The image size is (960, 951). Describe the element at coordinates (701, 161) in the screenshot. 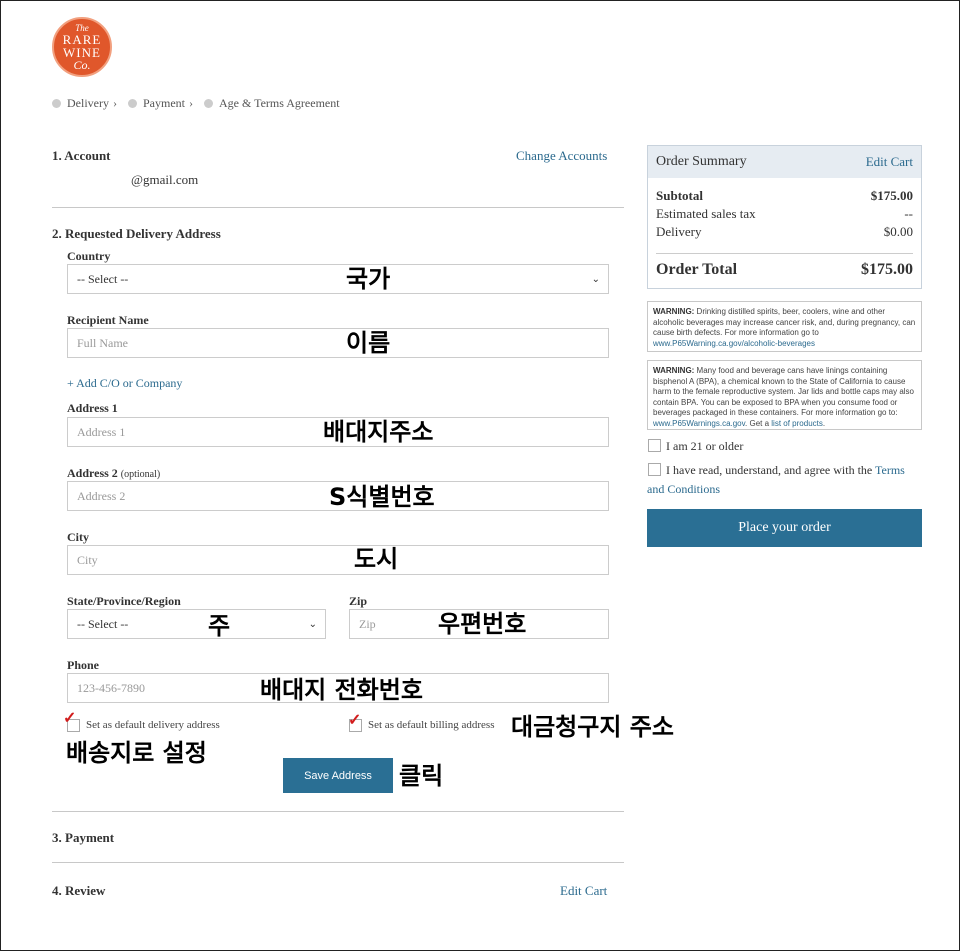

I see `order-summary-title: Order Summary` at that location.